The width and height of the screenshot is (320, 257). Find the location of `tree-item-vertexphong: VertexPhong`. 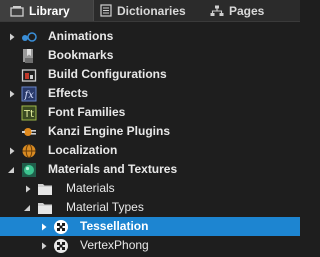

tree-item-vertexphong: VertexPhong is located at coordinates (150, 245).